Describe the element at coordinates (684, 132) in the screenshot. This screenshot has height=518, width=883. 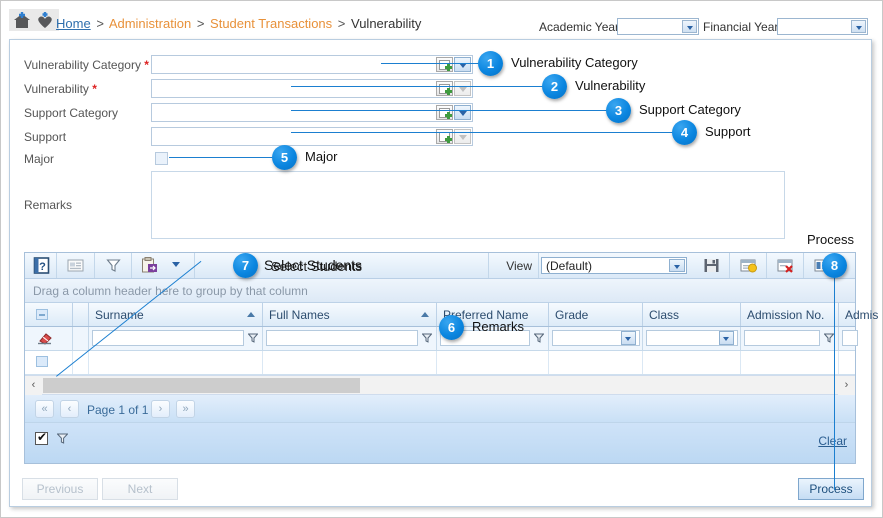
I see `callout-marker-4: 4` at that location.